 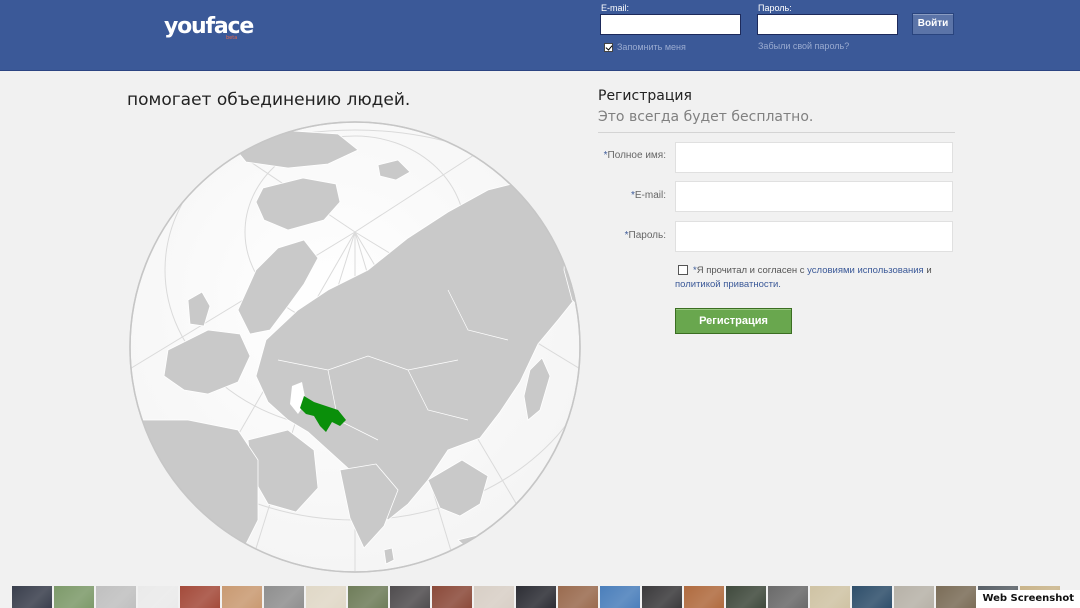 I want to click on remember-me-label: Запомнить меня, so click(x=651, y=47).